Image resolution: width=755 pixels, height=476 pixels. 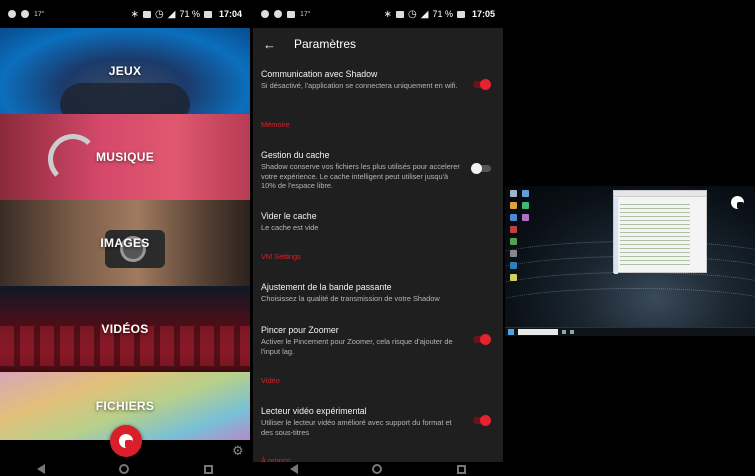 What do you see at coordinates (378, 44) in the screenshot?
I see `settings-toolbar: ← Paramètres` at bounding box center [378, 44].